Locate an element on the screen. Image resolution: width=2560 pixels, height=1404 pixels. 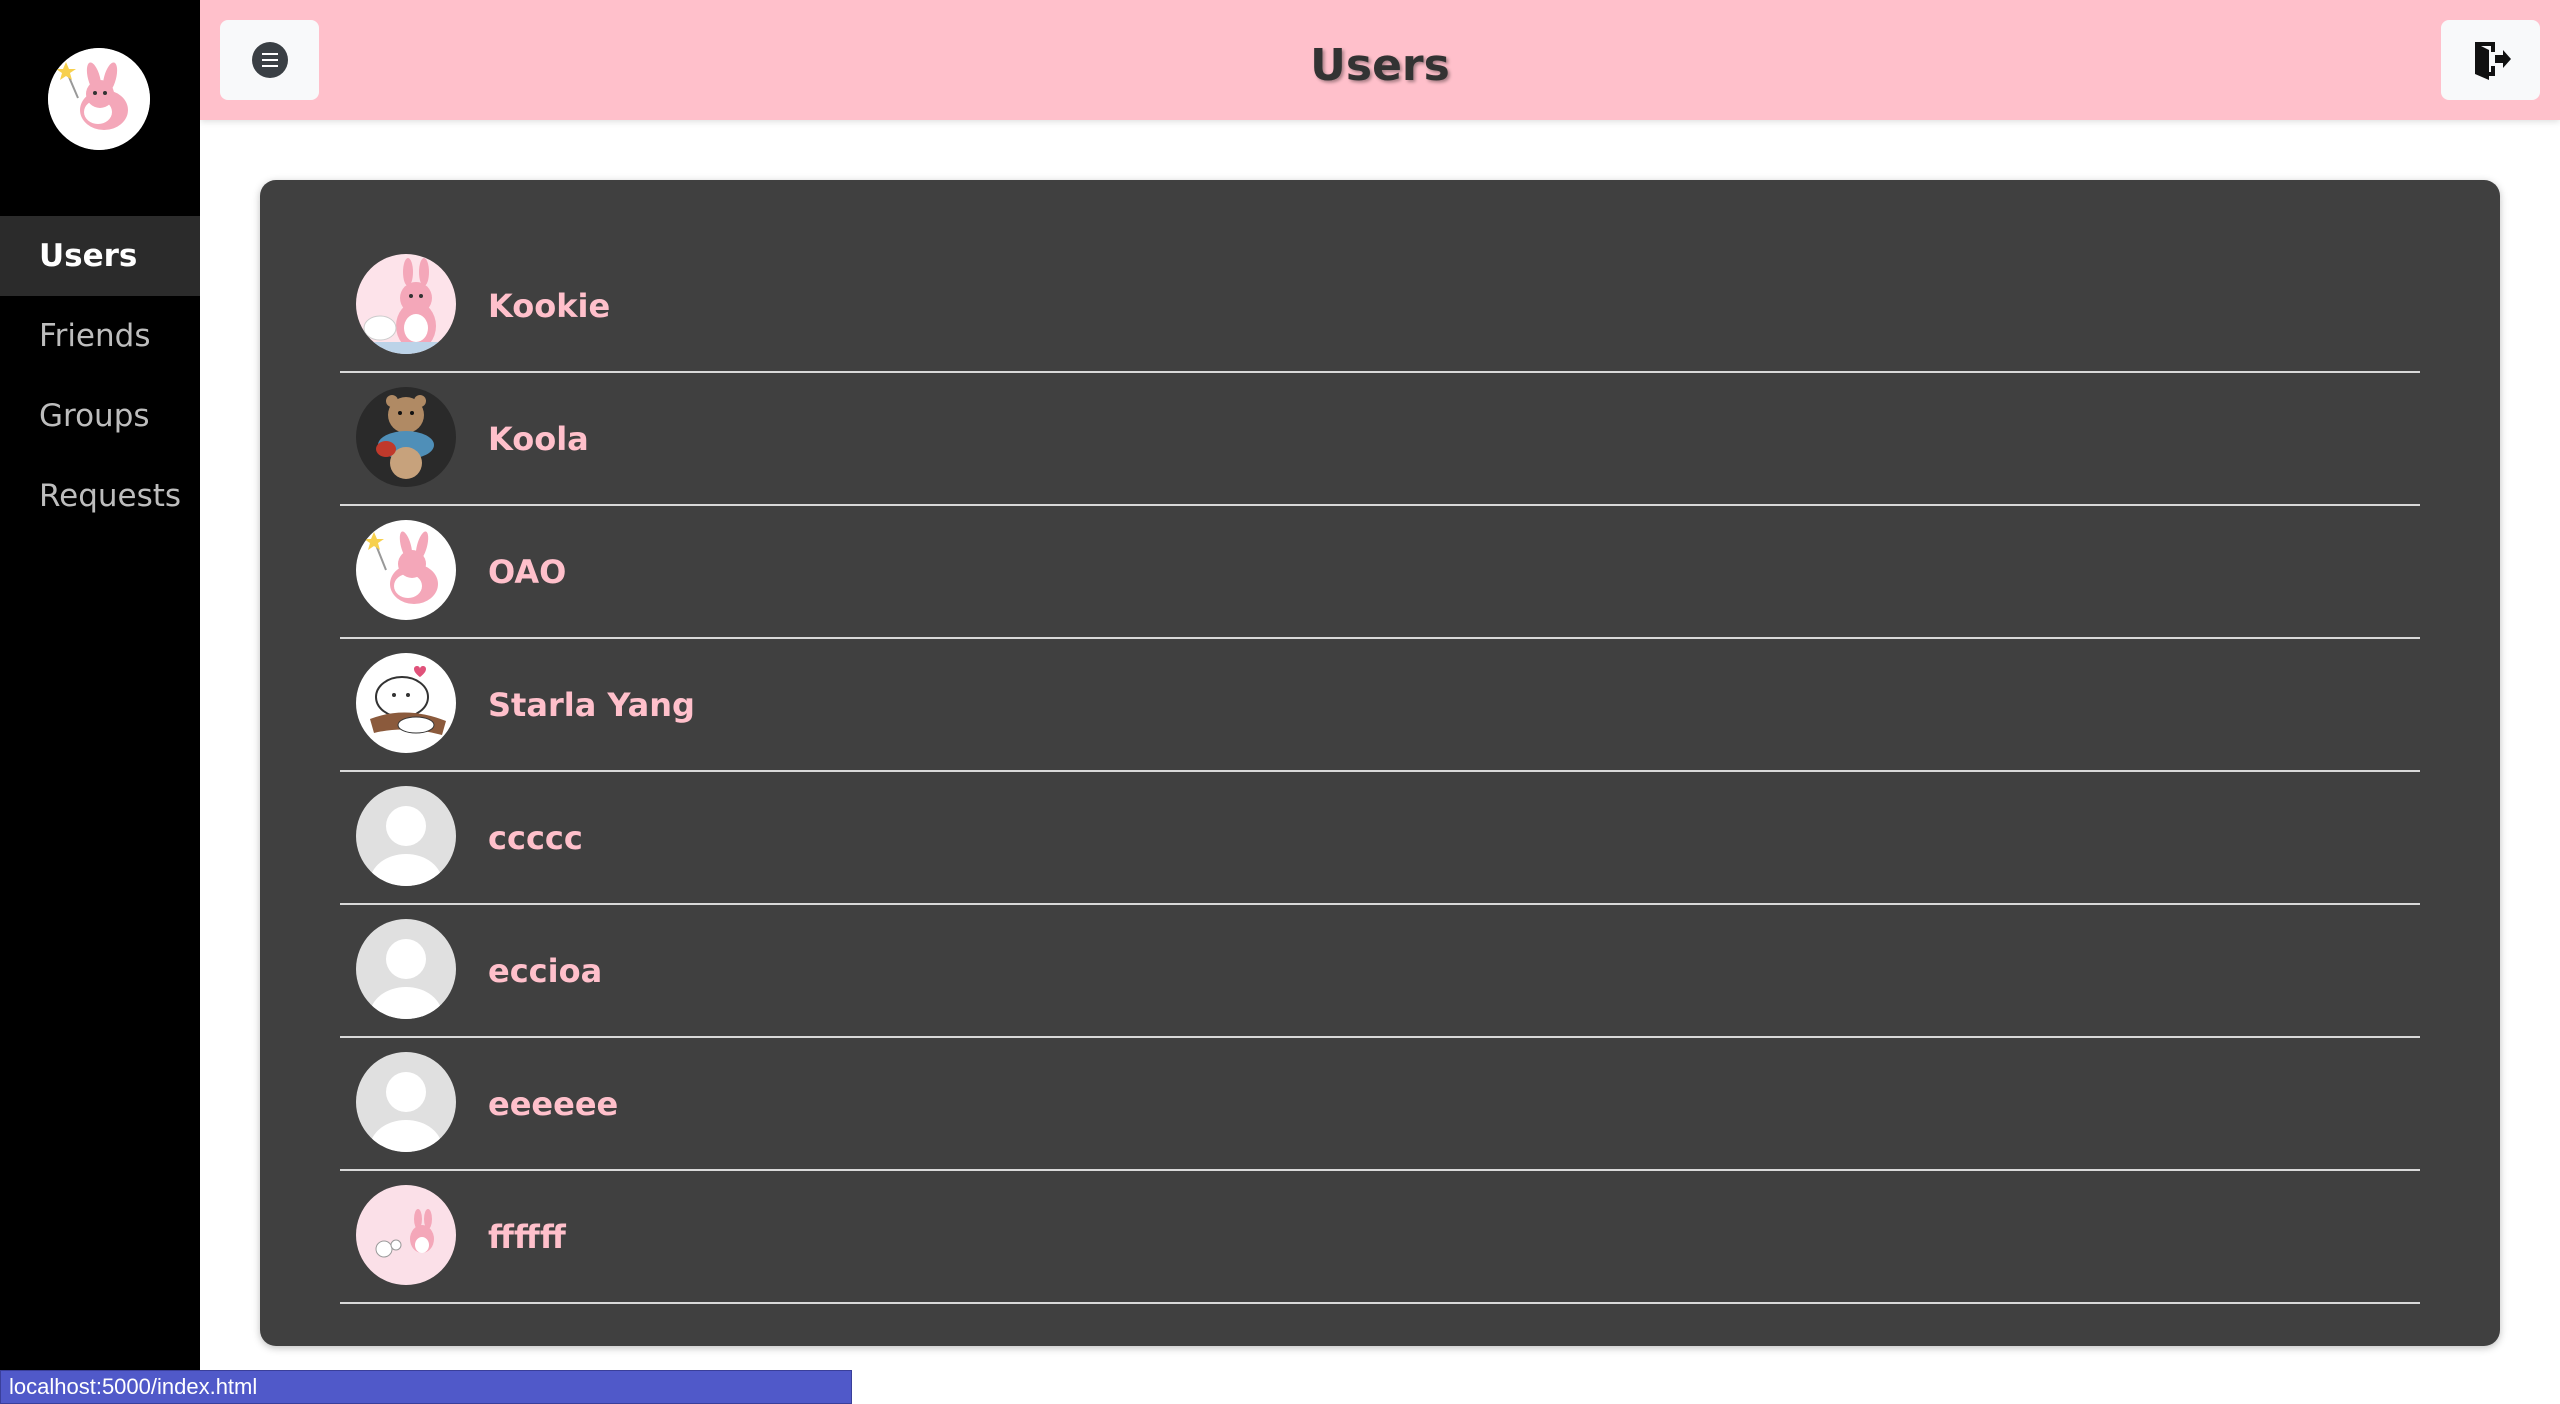
user-name: ffffff is located at coordinates (527, 1237).